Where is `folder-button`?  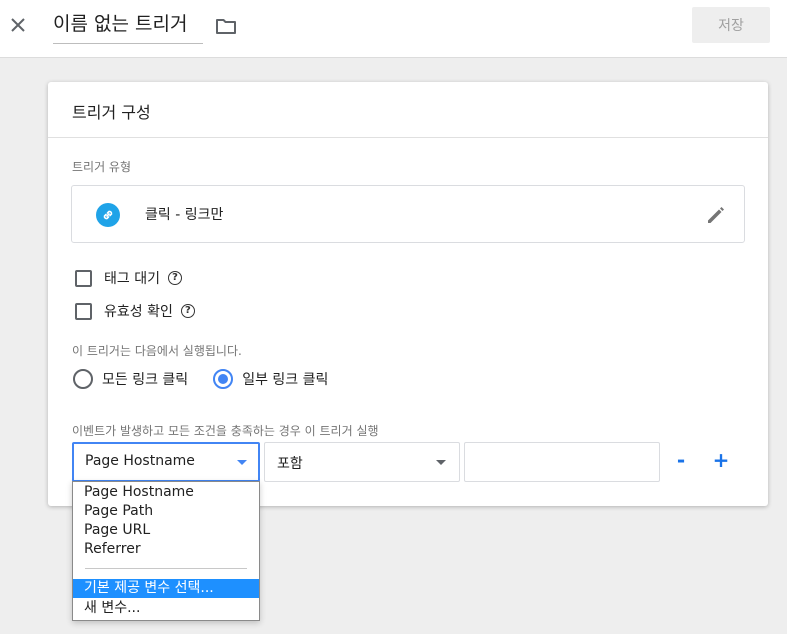
folder-button is located at coordinates (226, 26).